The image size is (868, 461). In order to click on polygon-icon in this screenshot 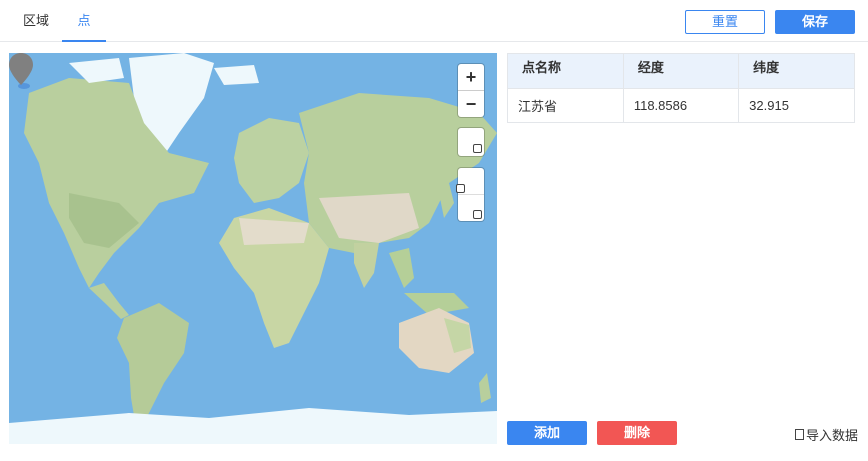, I will do `click(460, 188)`.